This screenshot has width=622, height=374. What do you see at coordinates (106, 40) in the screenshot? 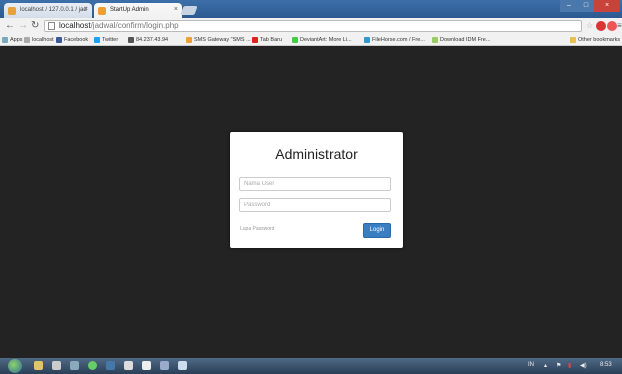
I see `bookmark-twitter: Twitter` at bounding box center [106, 40].